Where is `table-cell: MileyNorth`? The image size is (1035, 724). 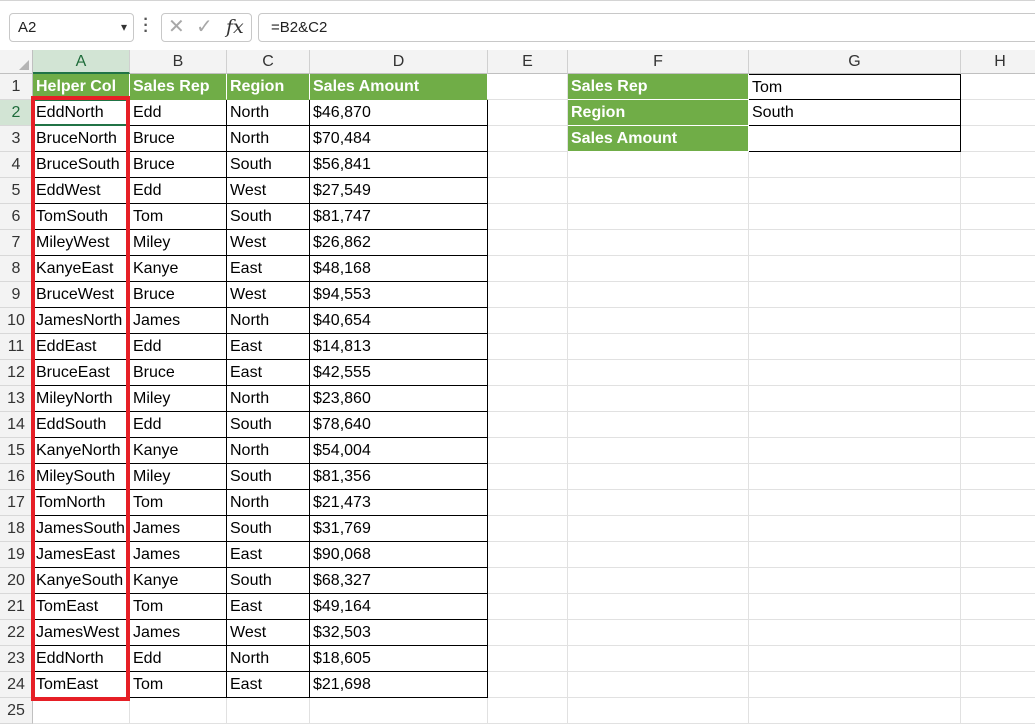
table-cell: MileyNorth is located at coordinates (81, 399).